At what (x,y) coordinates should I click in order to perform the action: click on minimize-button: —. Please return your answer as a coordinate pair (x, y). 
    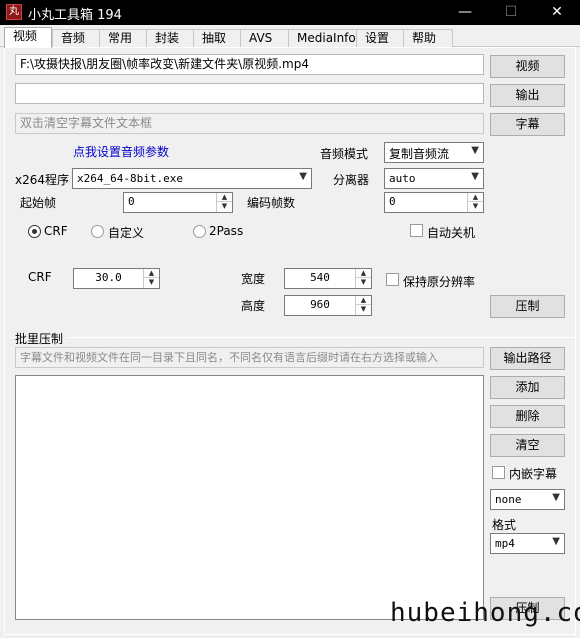
    Looking at the image, I should click on (465, 12).